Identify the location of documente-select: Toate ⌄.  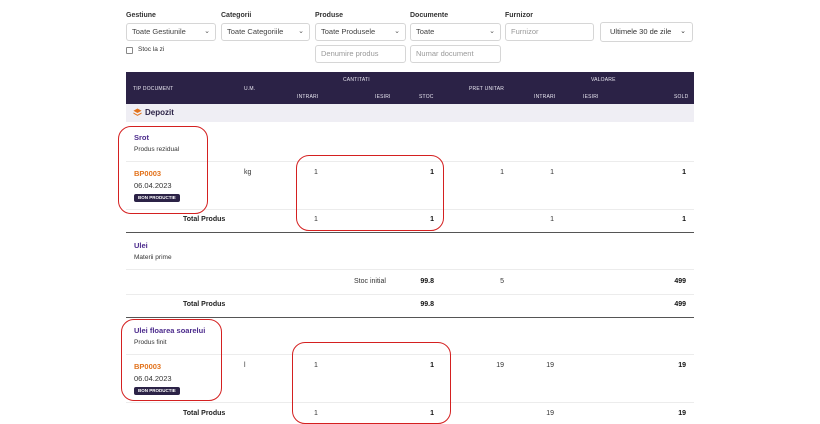
(455, 32).